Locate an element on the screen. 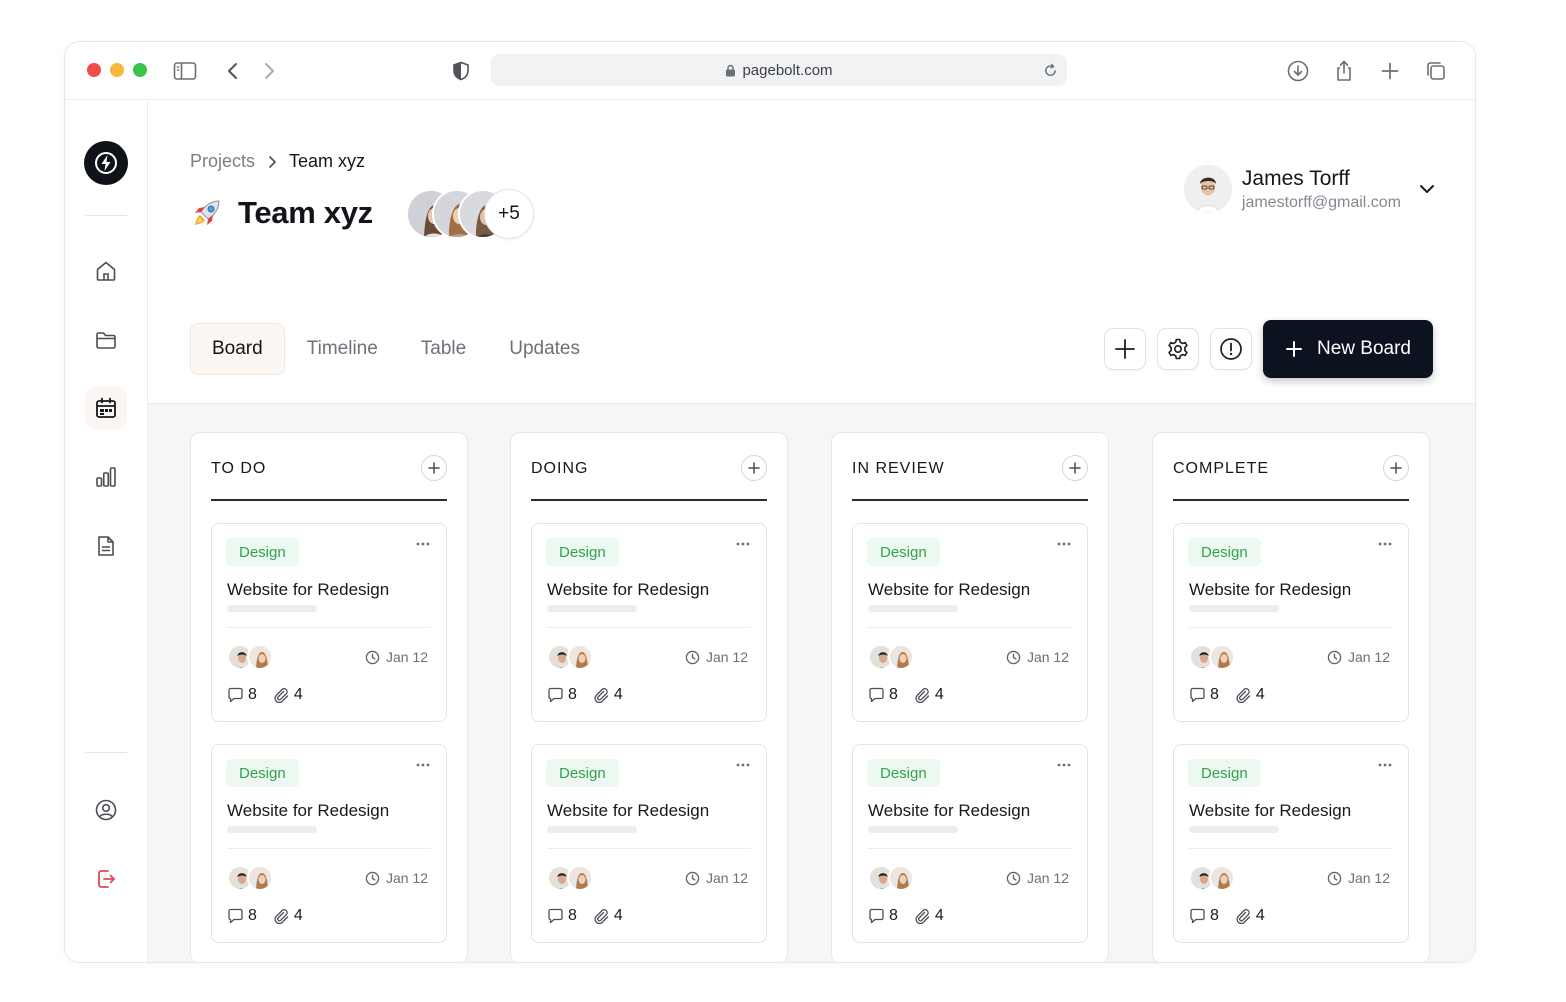 This screenshot has height=1002, width=1566. comments-count-text: 8 is located at coordinates (893, 694).